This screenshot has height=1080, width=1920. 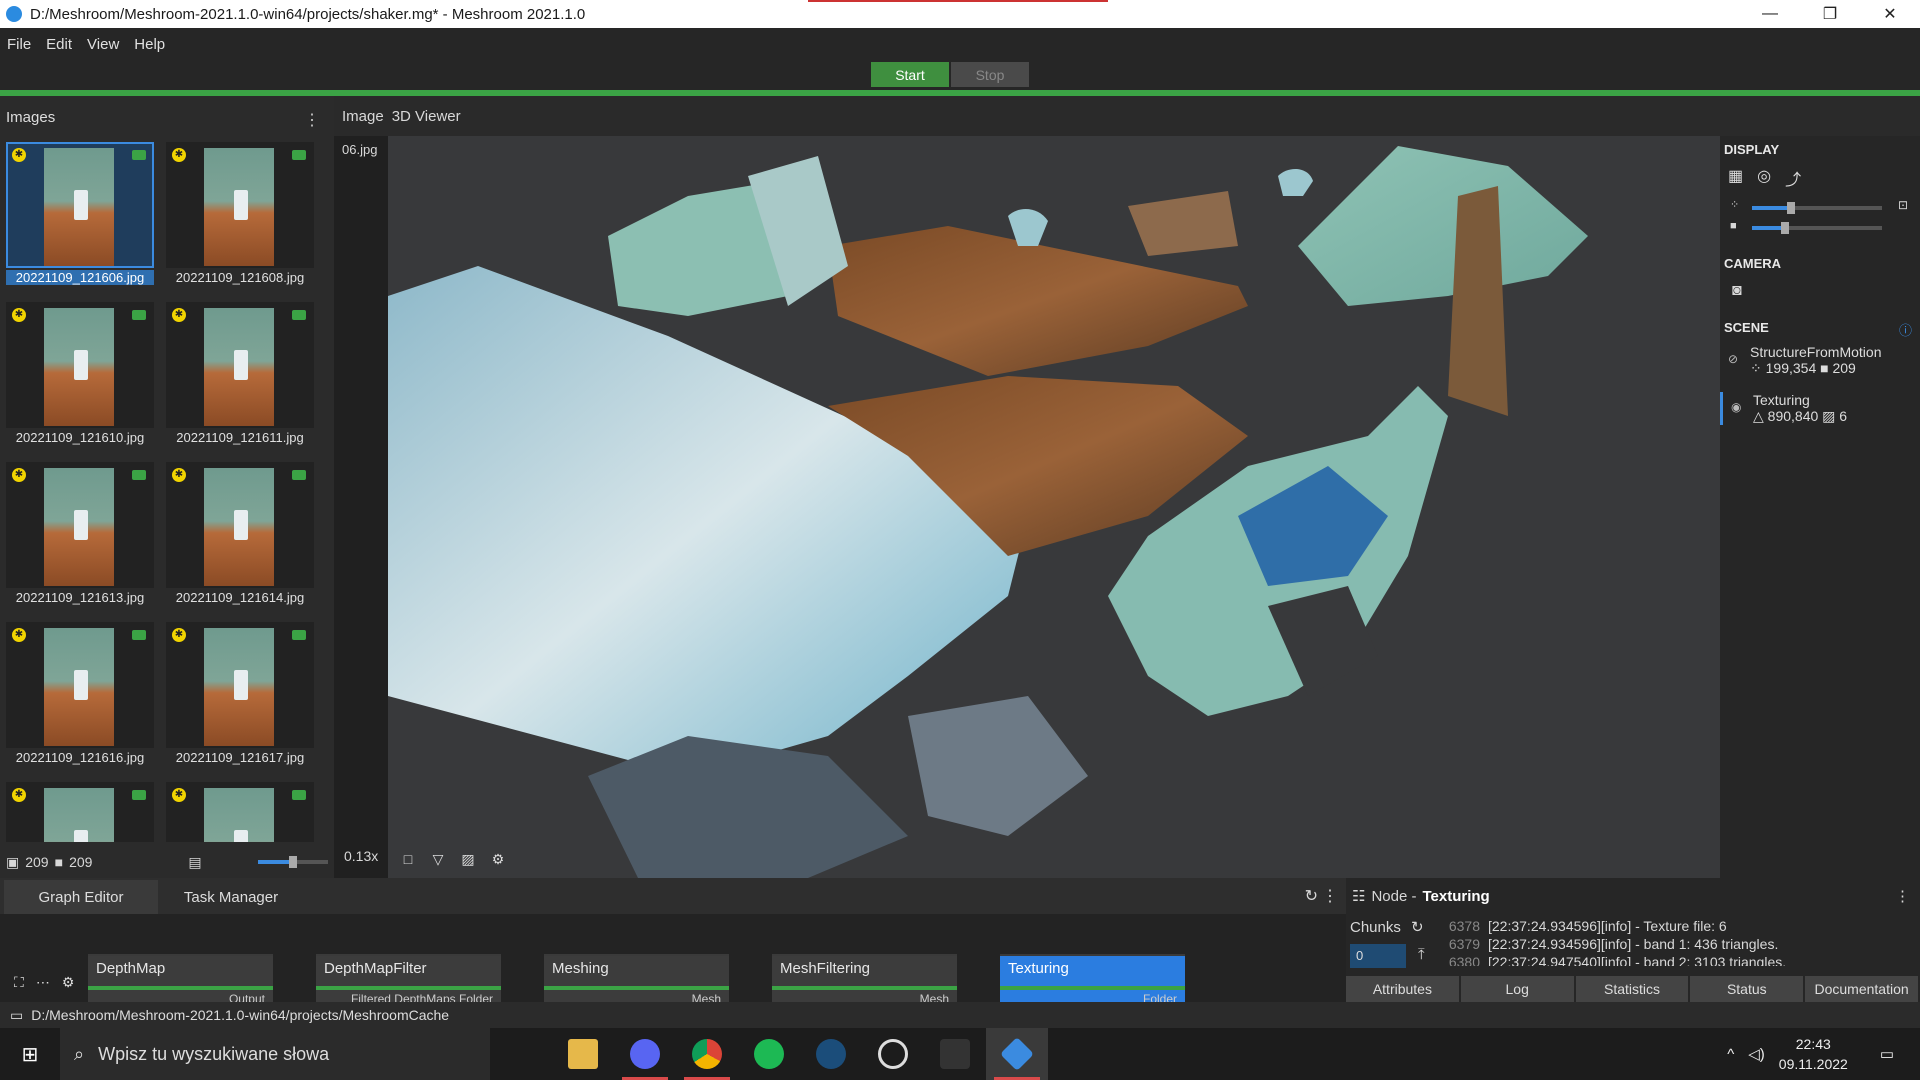 What do you see at coordinates (81, 836) in the screenshot?
I see `cup-shape` at bounding box center [81, 836].